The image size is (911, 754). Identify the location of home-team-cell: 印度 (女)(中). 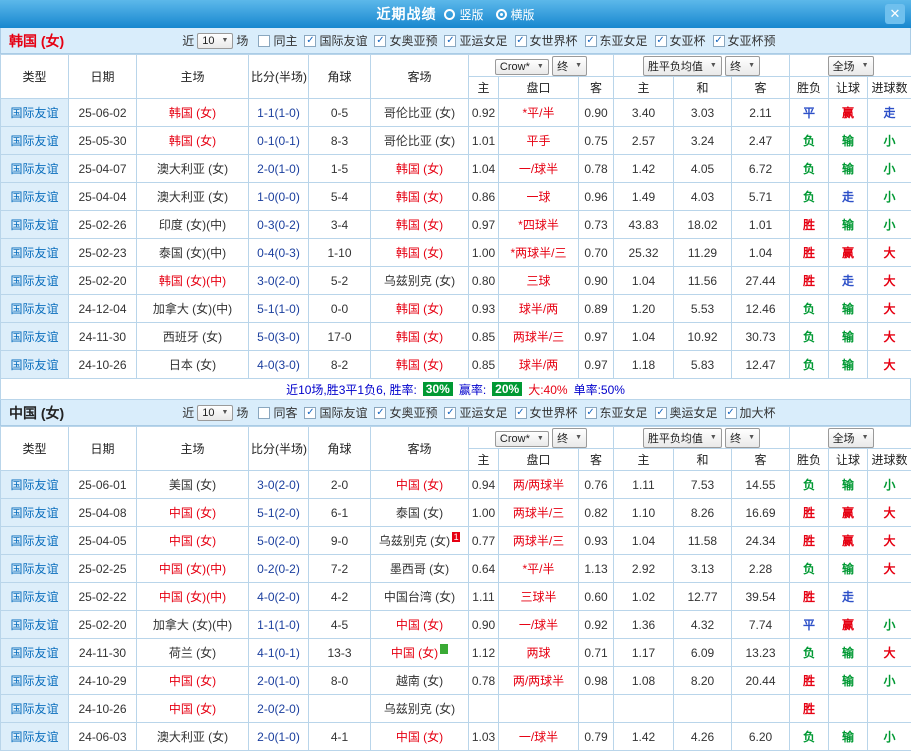
(192, 224).